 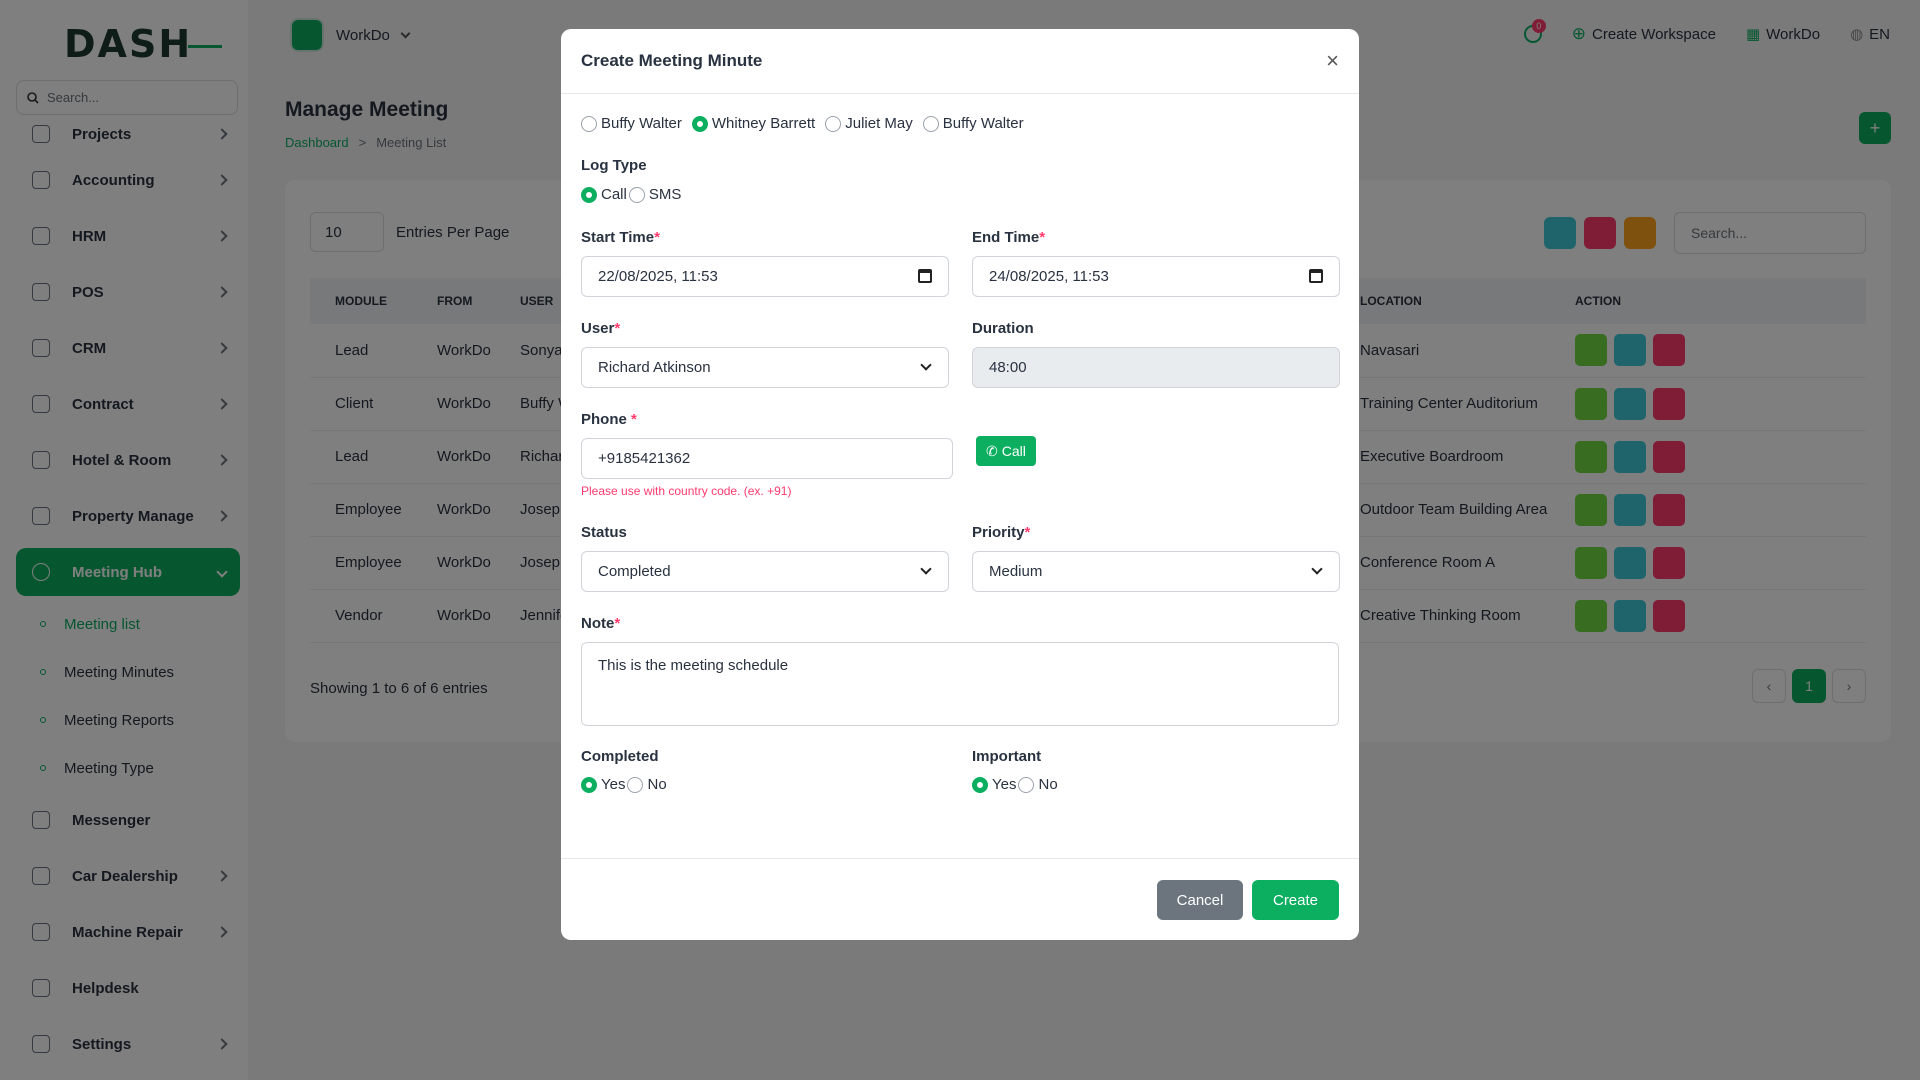 I want to click on completed-radio-group: Yes No, so click(x=629, y=784).